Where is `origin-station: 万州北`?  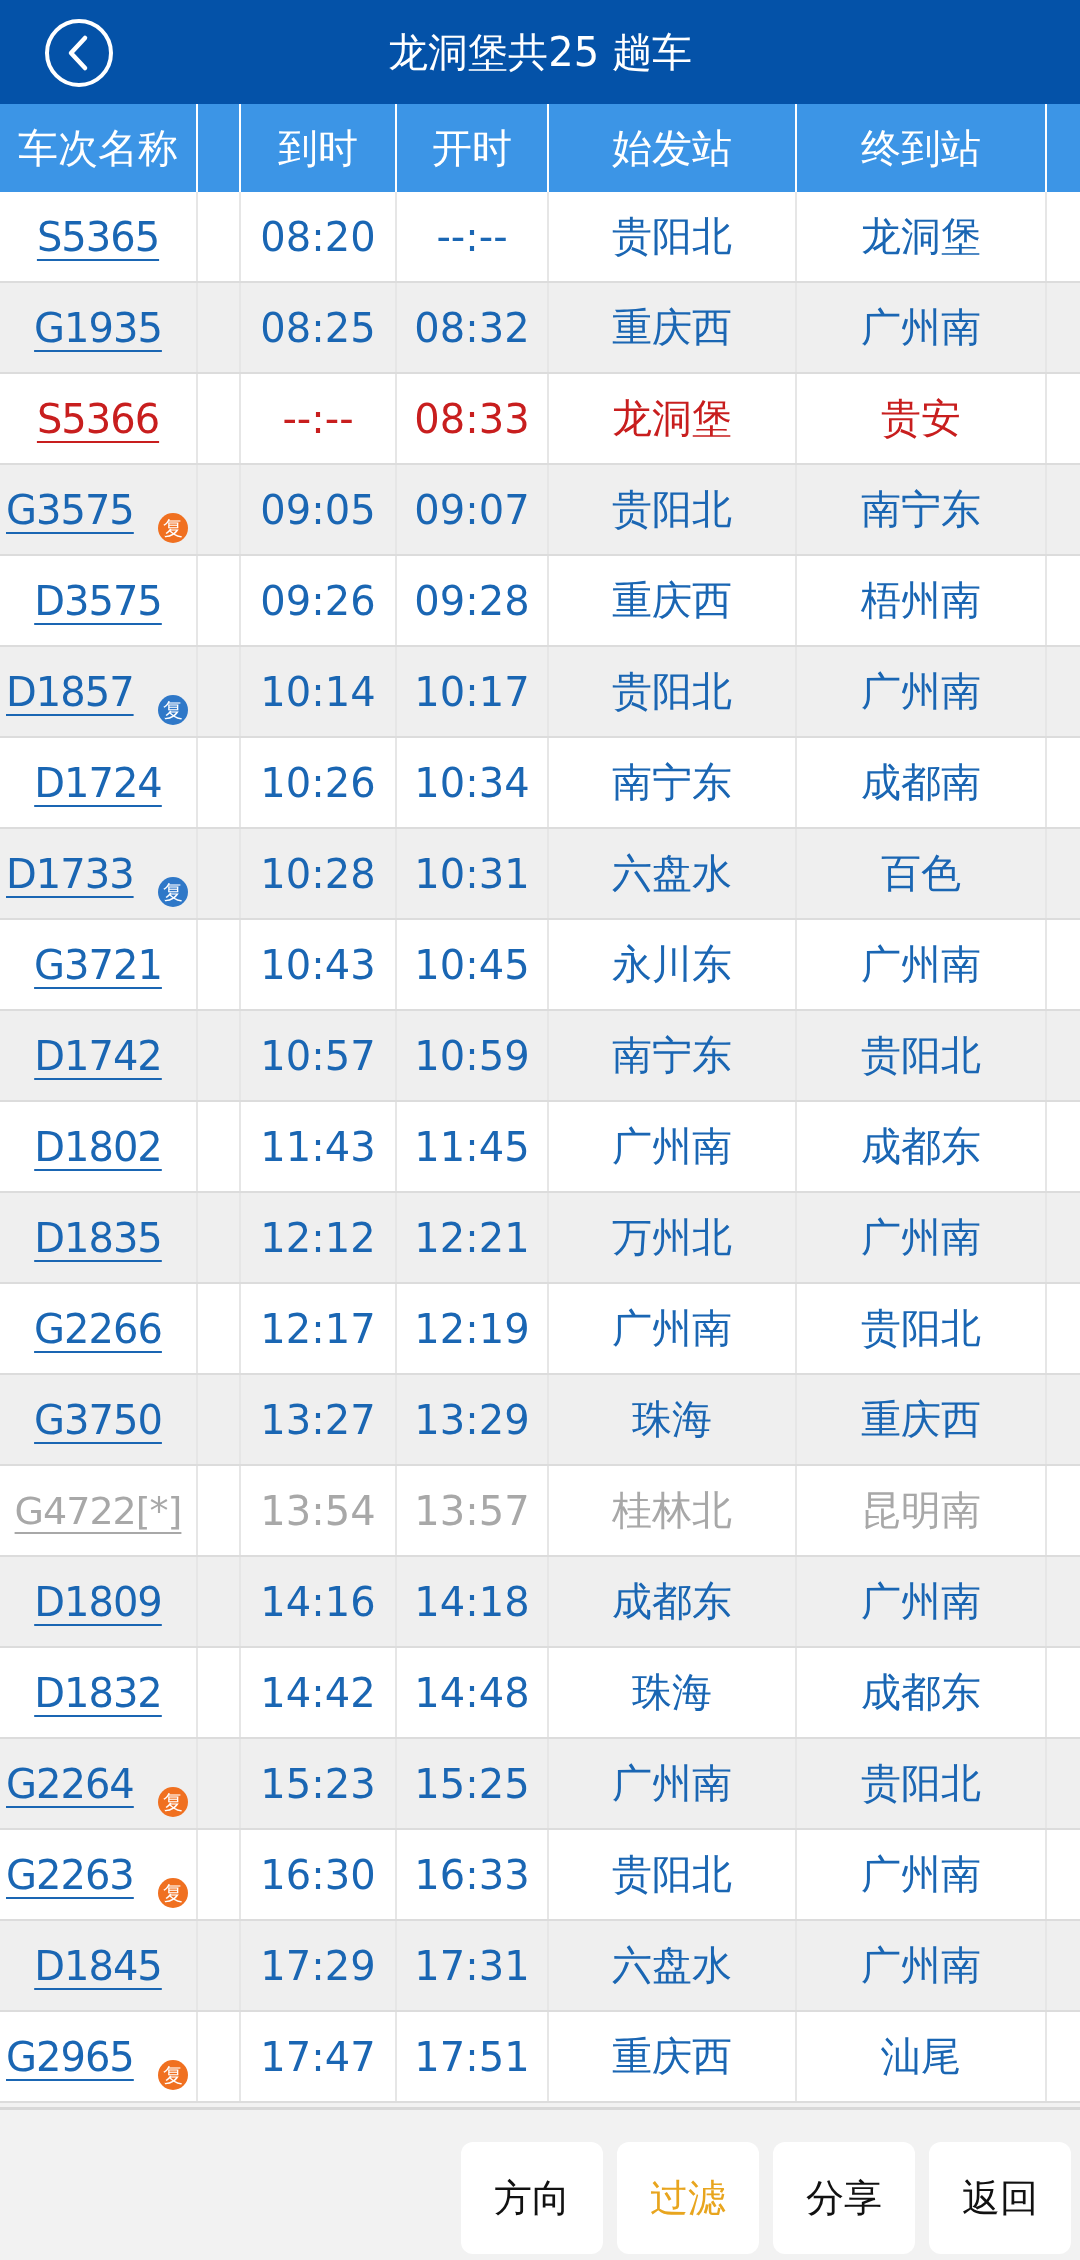 origin-station: 万州北 is located at coordinates (673, 1237).